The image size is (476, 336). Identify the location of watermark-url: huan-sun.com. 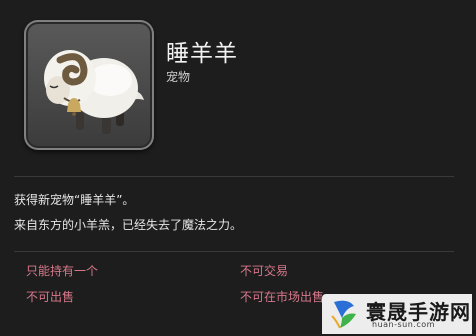
(403, 324).